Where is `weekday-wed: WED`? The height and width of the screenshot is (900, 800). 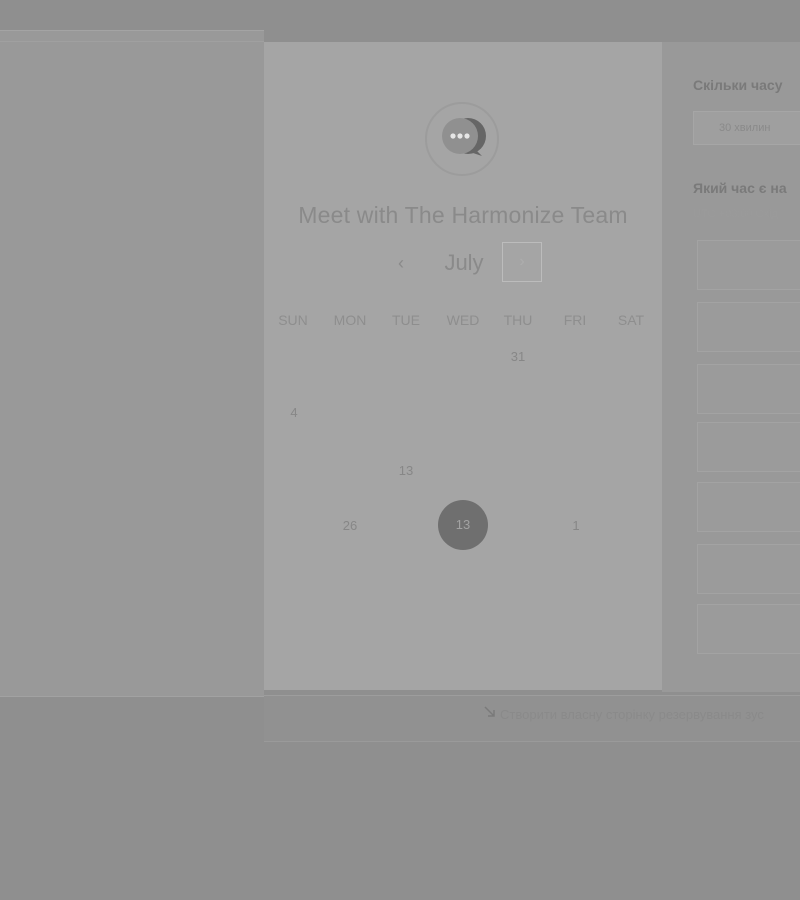 weekday-wed: WED is located at coordinates (463, 320).